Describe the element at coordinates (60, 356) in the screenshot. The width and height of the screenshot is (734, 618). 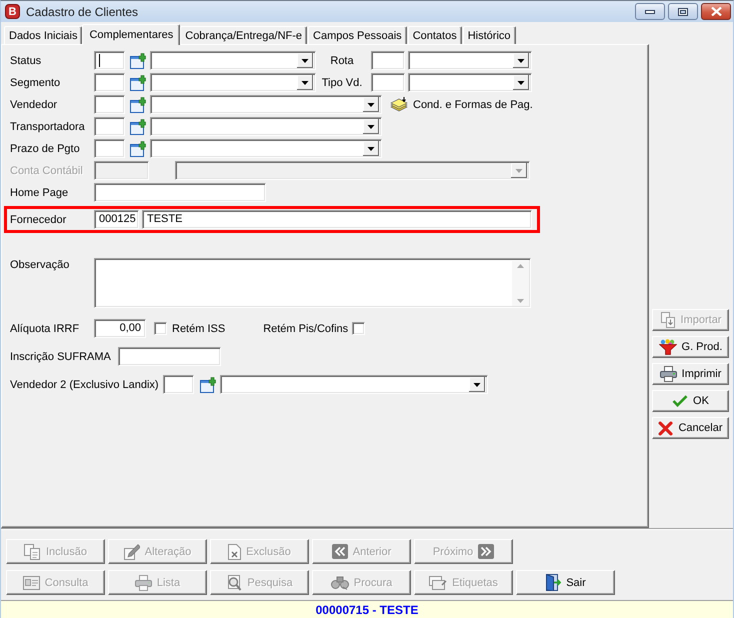
I see `field-label: Inscrição SUFRAMA` at that location.